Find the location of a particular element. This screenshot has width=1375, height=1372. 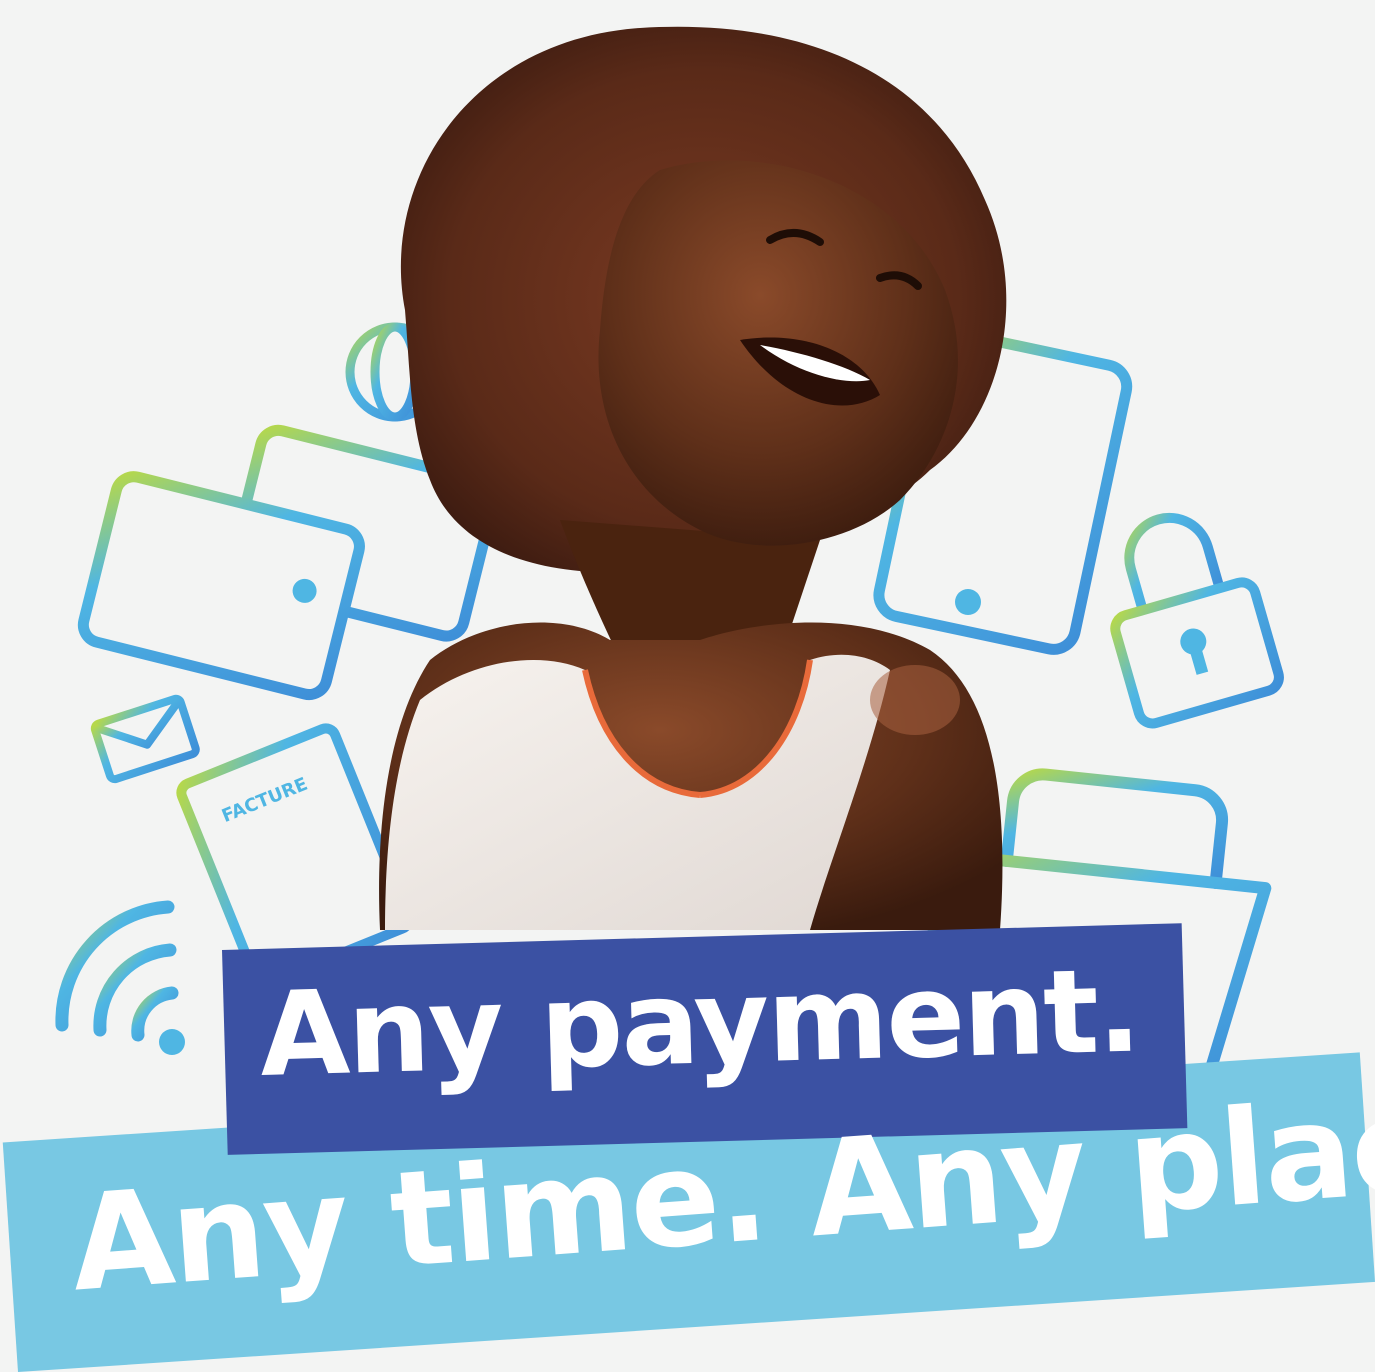

headline: Any payment. is located at coordinates (699, 1023).